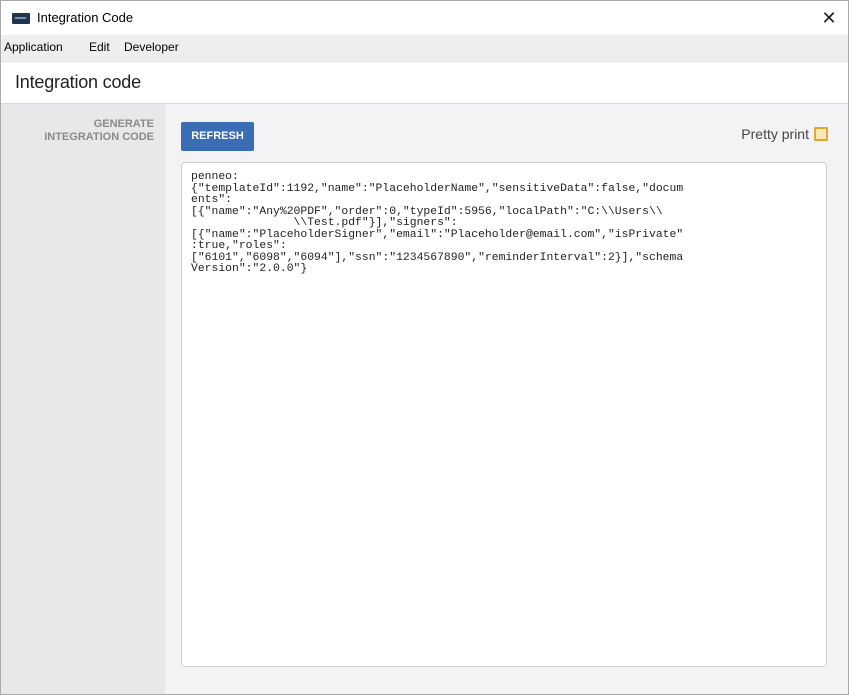  What do you see at coordinates (424, 83) in the screenshot?
I see `page-header: Integration code` at bounding box center [424, 83].